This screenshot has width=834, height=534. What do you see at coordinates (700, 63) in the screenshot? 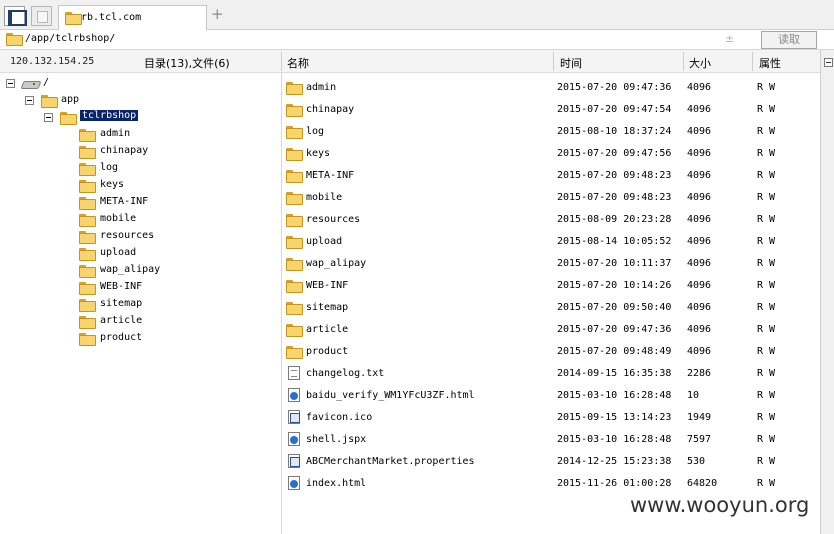
I see `column-header-size: 大小` at bounding box center [700, 63].